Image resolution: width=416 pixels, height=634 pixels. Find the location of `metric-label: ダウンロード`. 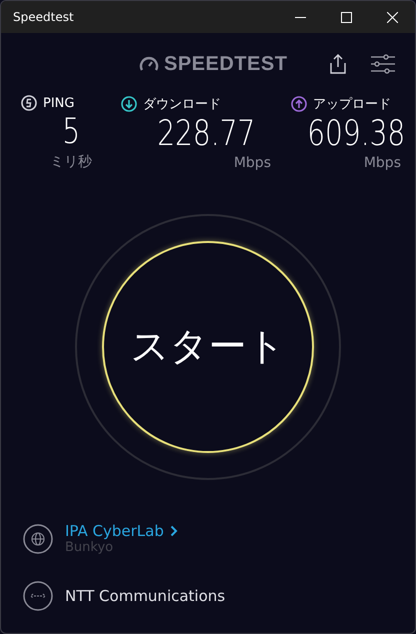

metric-label: ダウンロード is located at coordinates (182, 104).